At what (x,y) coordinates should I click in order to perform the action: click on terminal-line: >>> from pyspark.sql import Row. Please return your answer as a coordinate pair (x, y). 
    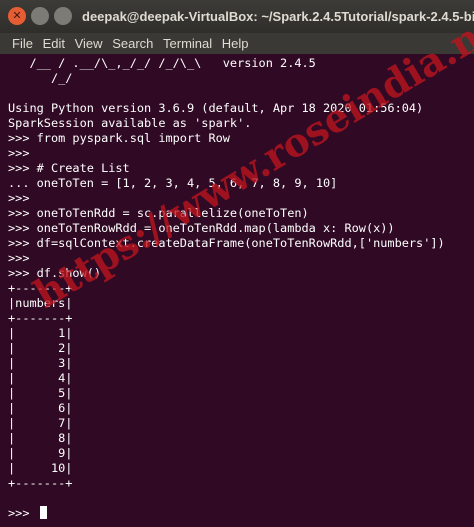
    Looking at the image, I should click on (119, 138).